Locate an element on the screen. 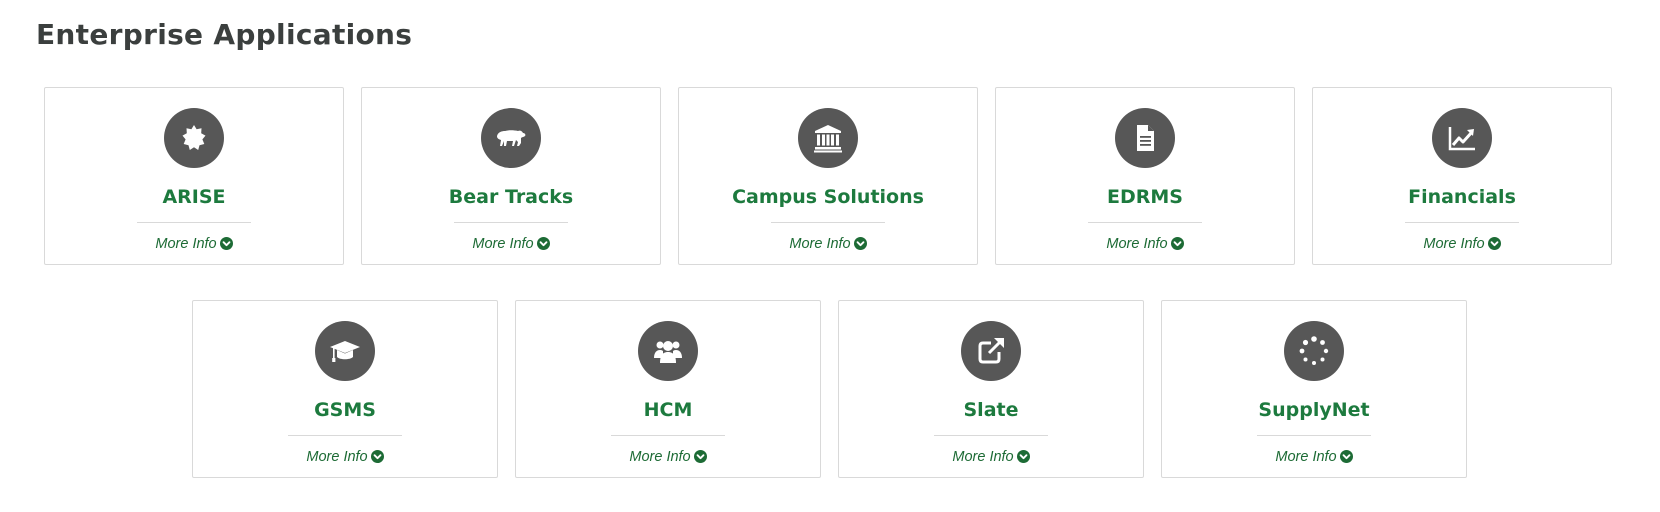 The image size is (1660, 512). app-card-hcm: HCM More Info is located at coordinates (668, 389).